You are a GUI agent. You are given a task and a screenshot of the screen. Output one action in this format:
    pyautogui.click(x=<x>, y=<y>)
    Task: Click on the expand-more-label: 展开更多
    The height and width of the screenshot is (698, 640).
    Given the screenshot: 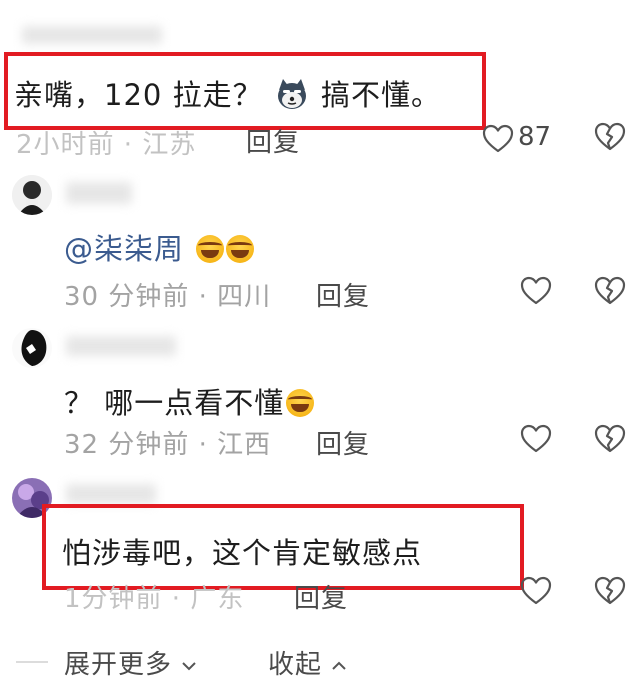 What is the action you would take?
    pyautogui.click(x=118, y=665)
    